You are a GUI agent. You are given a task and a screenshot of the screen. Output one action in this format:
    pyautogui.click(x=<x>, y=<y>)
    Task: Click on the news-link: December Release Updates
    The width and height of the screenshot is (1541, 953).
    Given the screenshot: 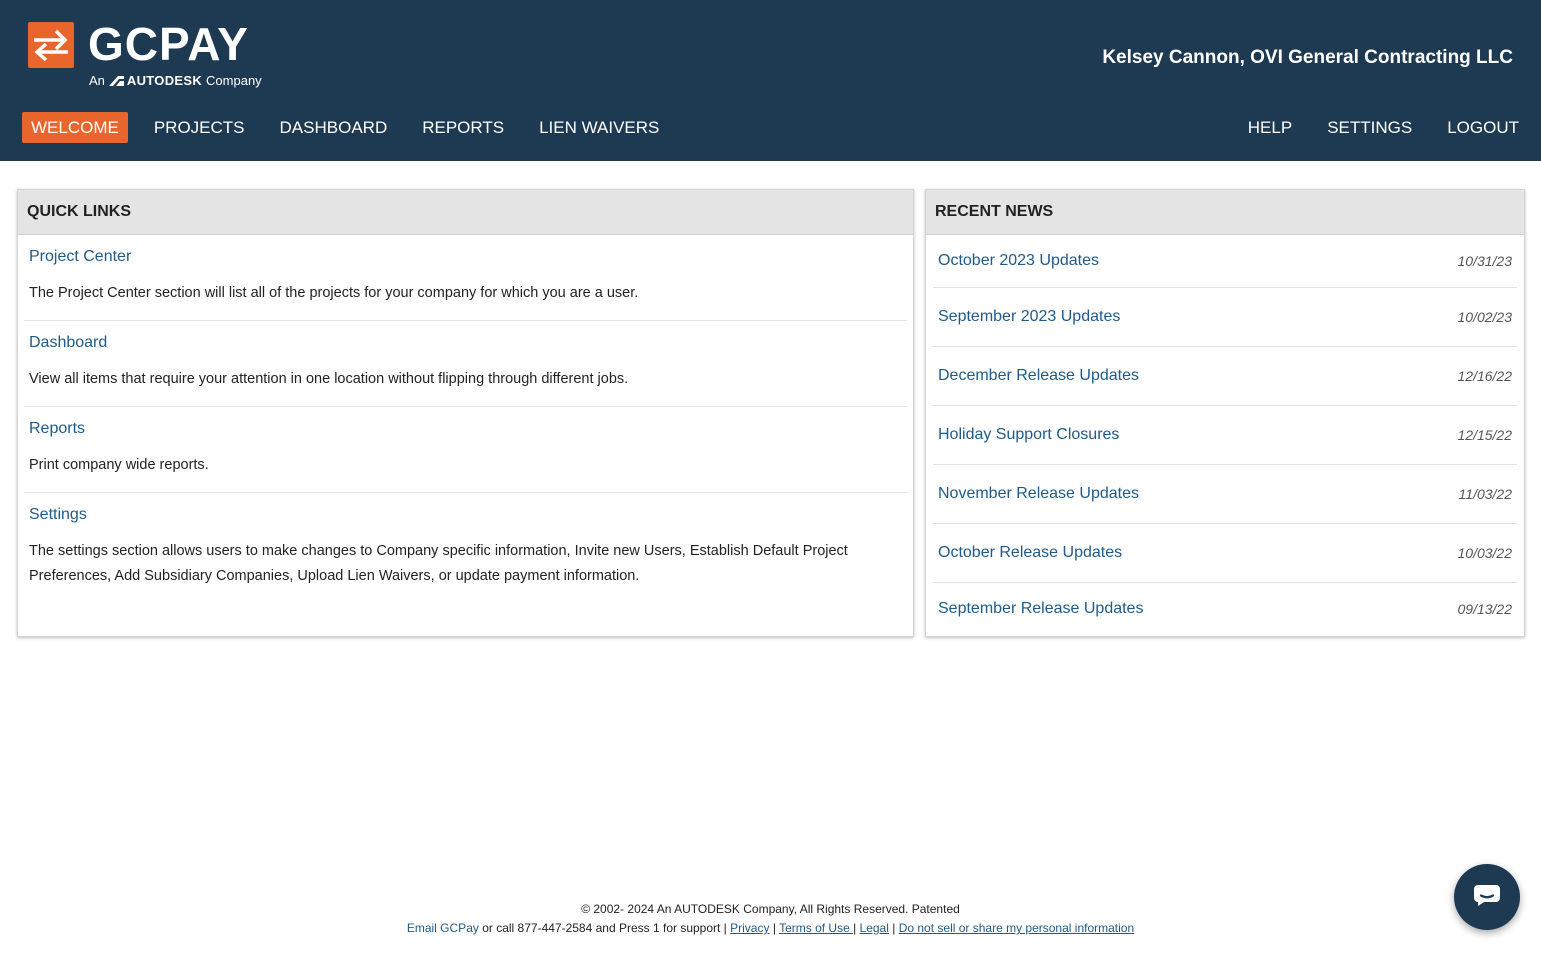 What is the action you would take?
    pyautogui.click(x=1038, y=376)
    